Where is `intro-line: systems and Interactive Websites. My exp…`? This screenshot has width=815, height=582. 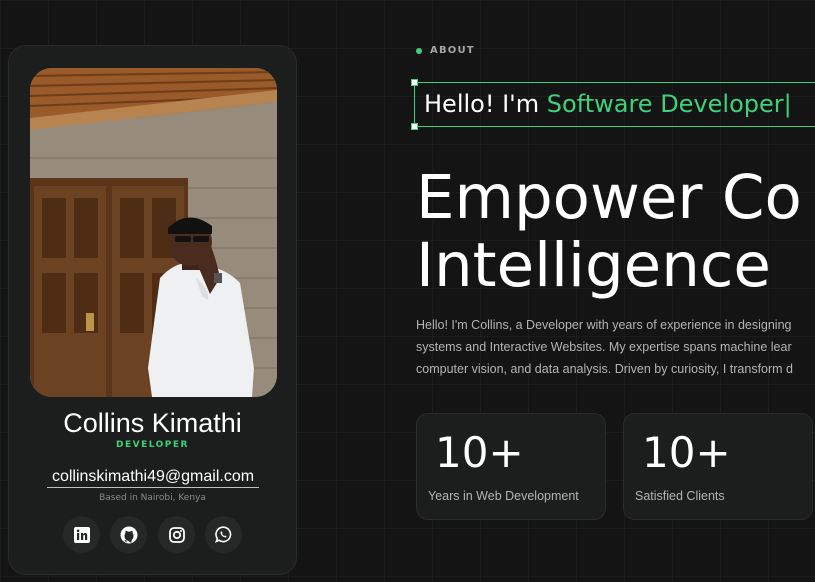
intro-line: systems and Interactive Websites. My exp… is located at coordinates (604, 347).